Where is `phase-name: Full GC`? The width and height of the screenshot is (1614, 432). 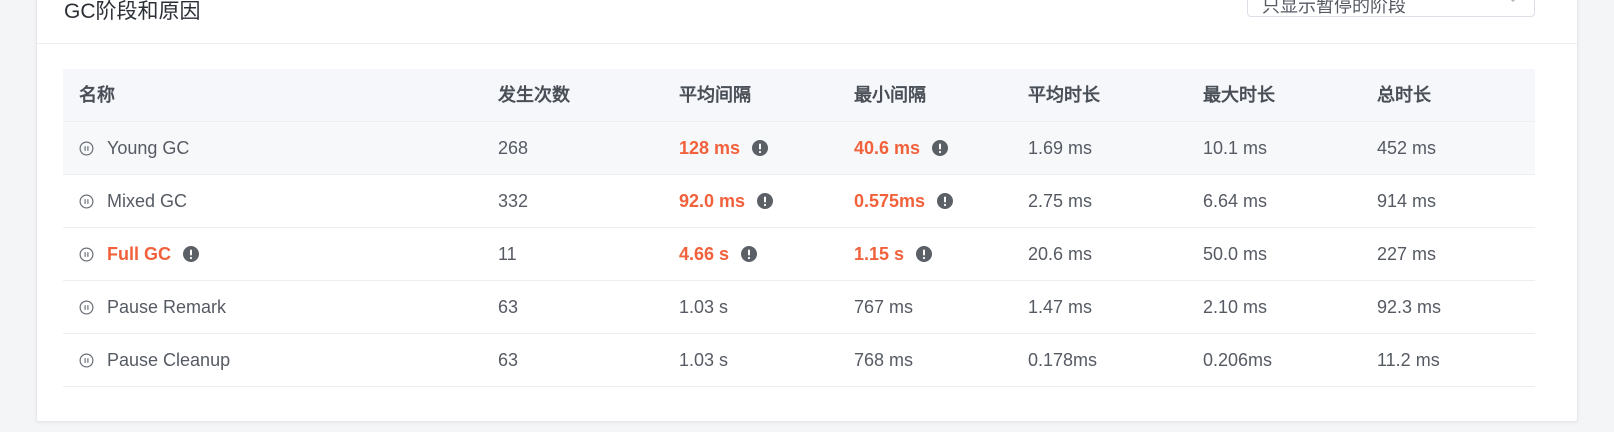
phase-name: Full GC is located at coordinates (139, 254).